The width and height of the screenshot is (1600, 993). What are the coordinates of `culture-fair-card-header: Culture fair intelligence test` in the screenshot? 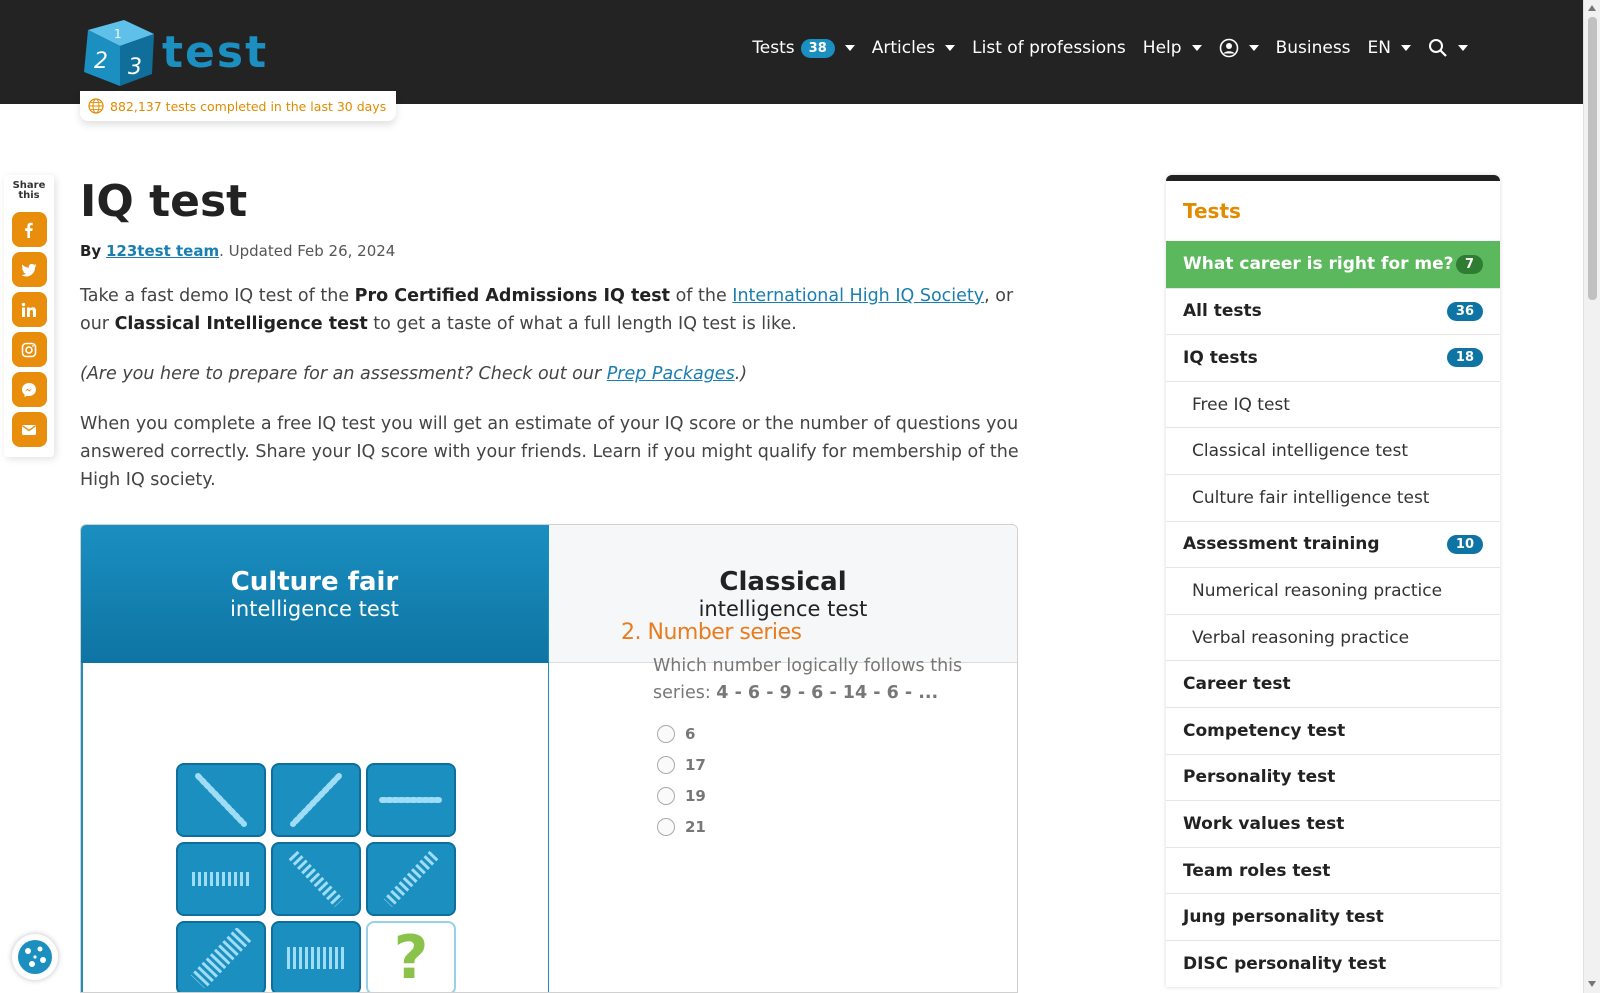 It's located at (314, 594).